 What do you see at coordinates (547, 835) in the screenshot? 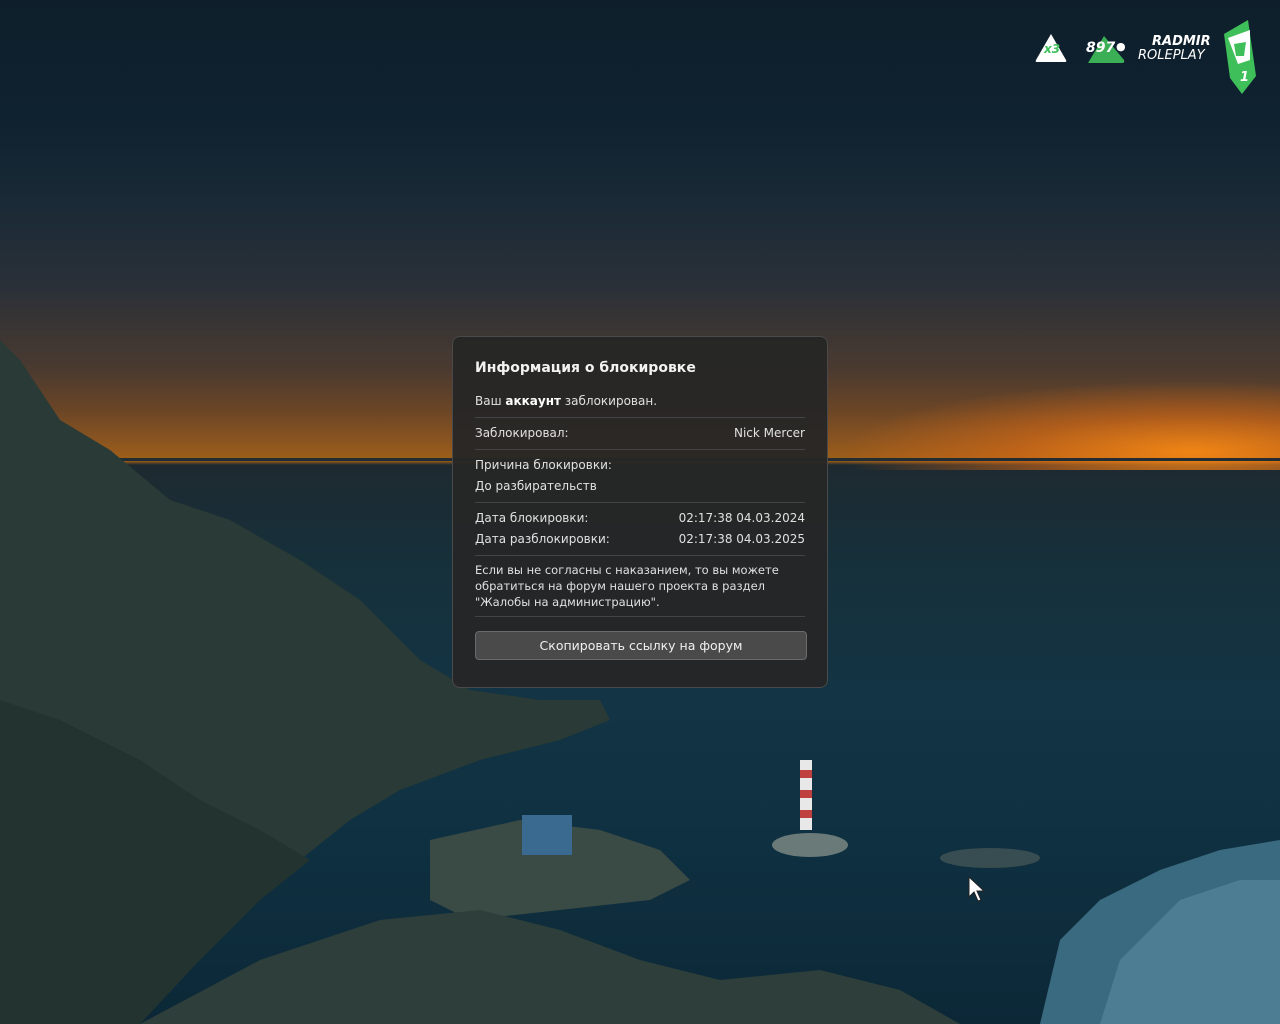
I see `house` at bounding box center [547, 835].